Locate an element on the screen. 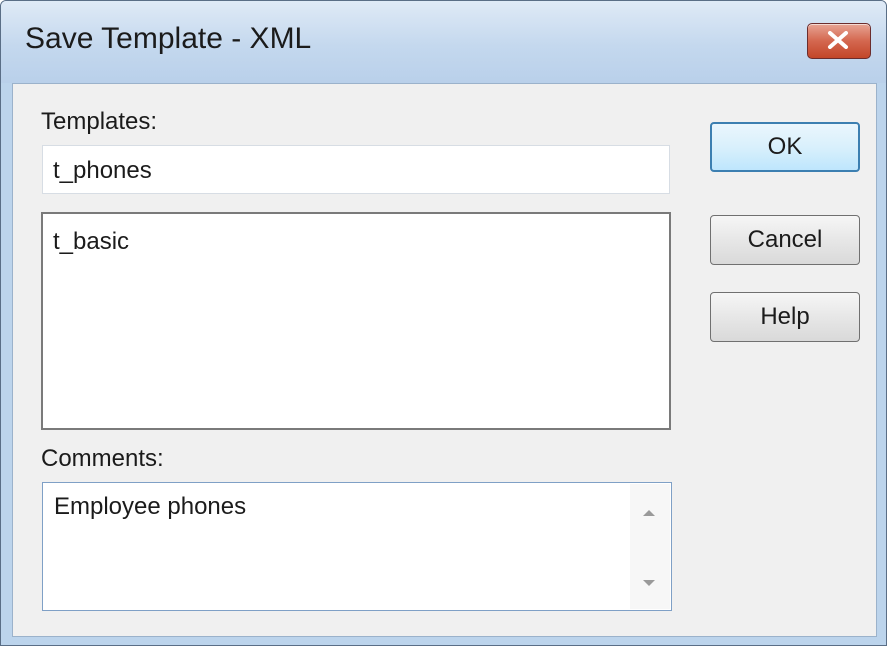  cancel-button: Cancel is located at coordinates (785, 240).